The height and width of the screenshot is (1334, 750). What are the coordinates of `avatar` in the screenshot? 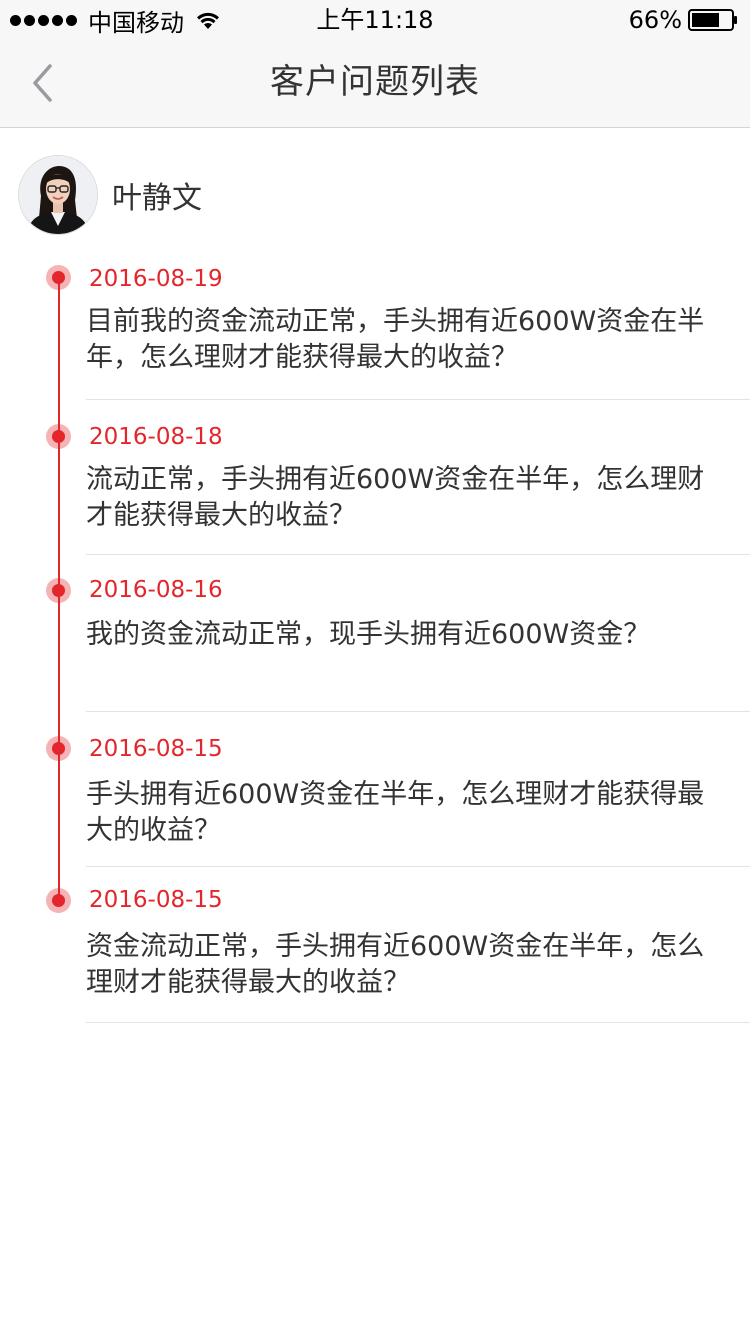 It's located at (58, 195).